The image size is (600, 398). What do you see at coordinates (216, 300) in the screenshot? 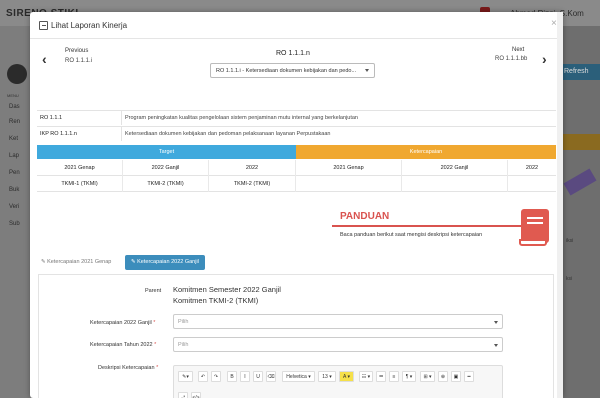
I see `parent-line-2: Komitmen TKMI-2 (TKMI)` at bounding box center [216, 300].